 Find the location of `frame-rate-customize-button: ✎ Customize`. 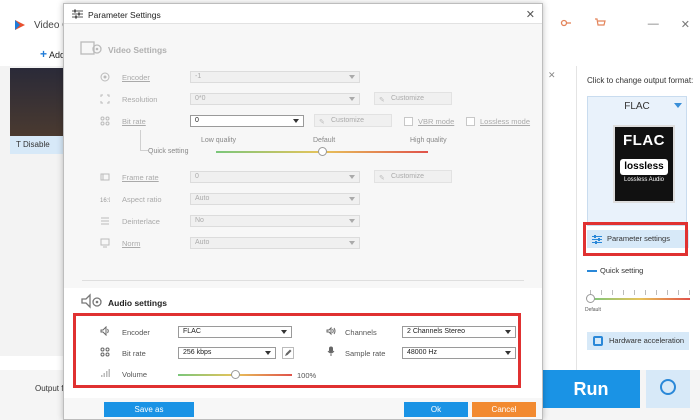

frame-rate-customize-button: ✎ Customize is located at coordinates (413, 176).